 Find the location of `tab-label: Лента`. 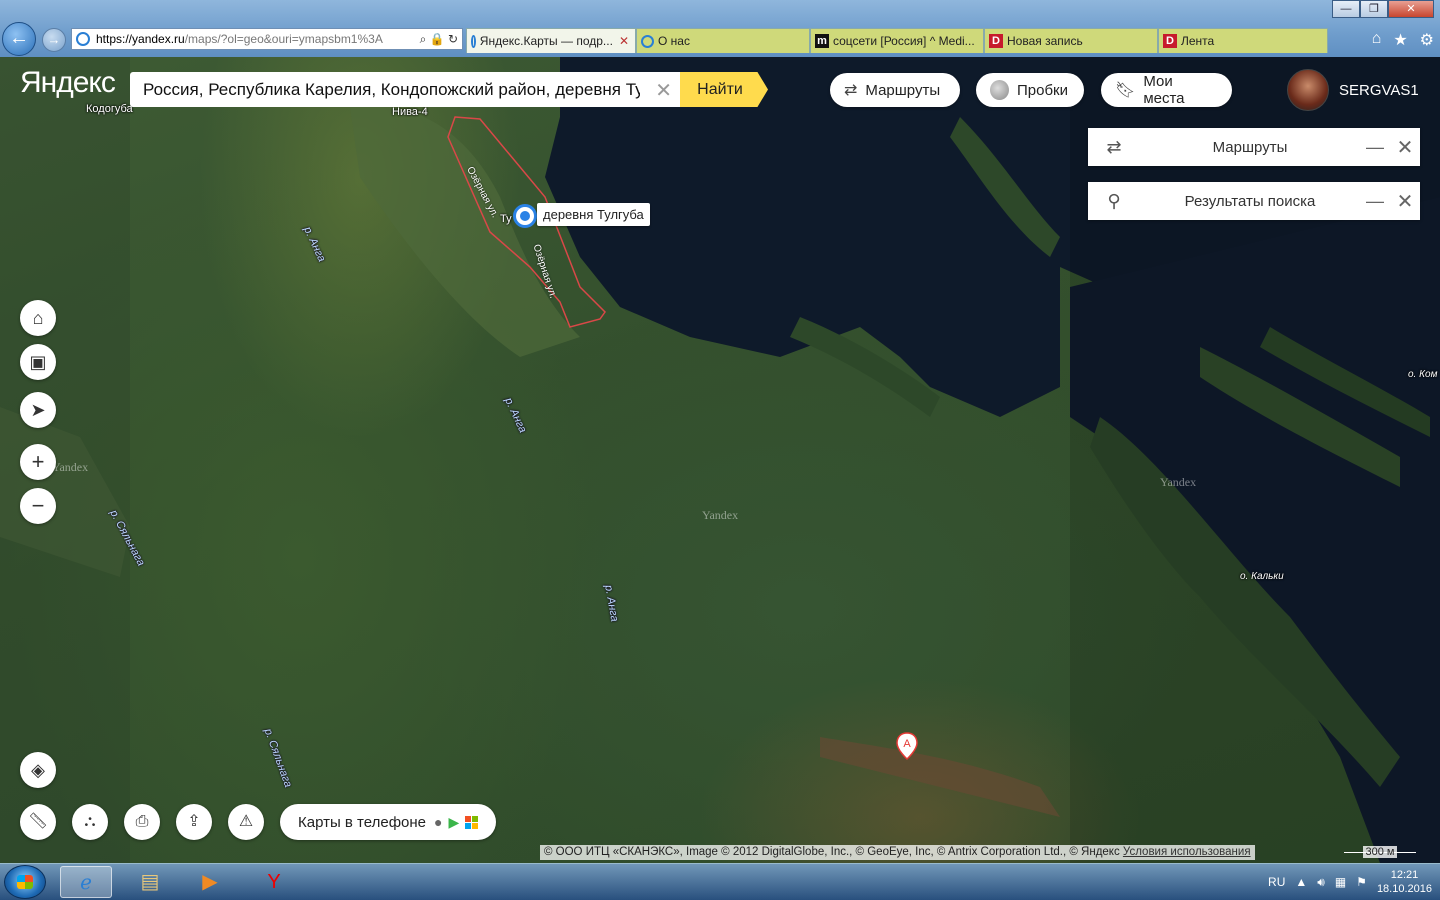

tab-label: Лента is located at coordinates (1198, 40).